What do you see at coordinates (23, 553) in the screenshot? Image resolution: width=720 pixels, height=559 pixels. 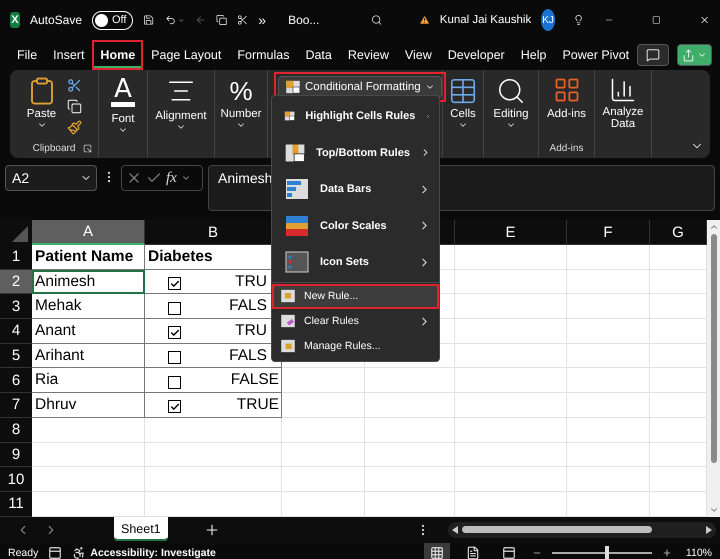 I see `status-mode: Ready` at bounding box center [23, 553].